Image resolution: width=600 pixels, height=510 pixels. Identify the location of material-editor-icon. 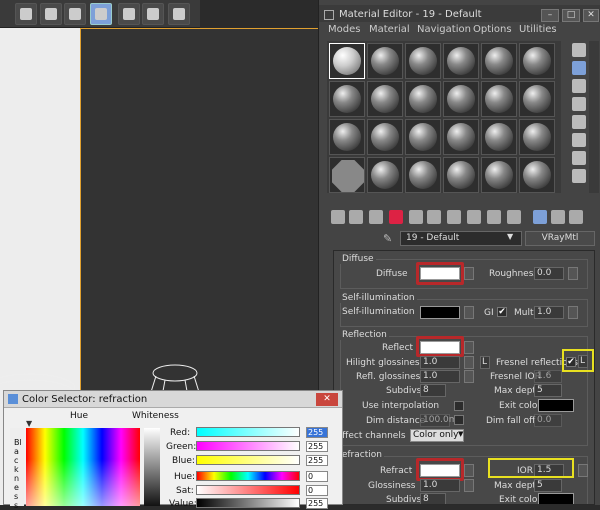
(101, 14).